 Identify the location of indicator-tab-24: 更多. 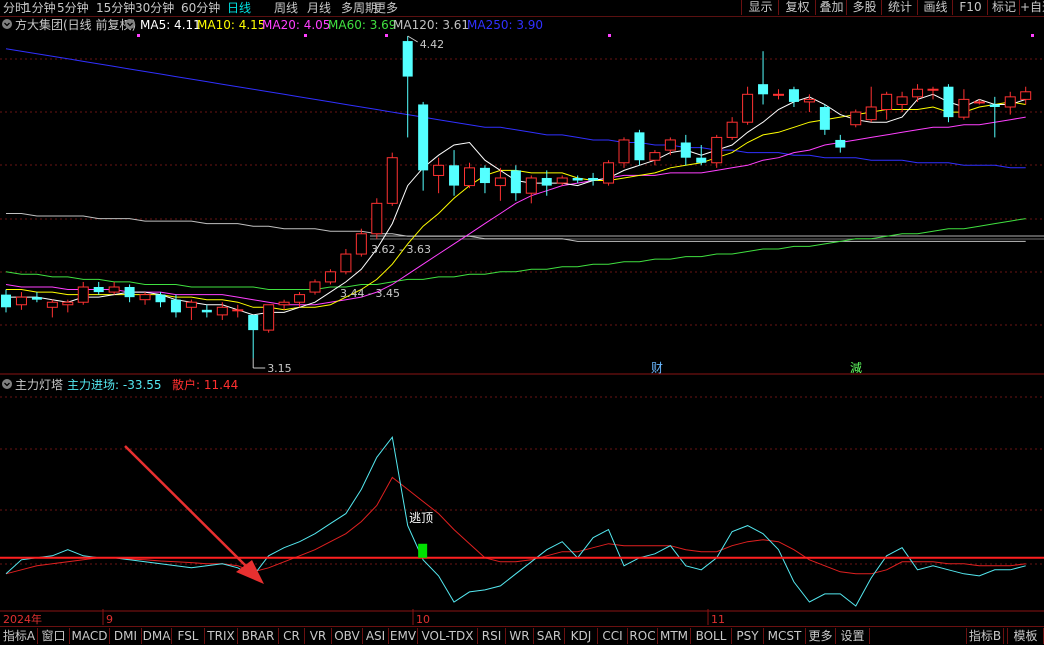
(821, 636).